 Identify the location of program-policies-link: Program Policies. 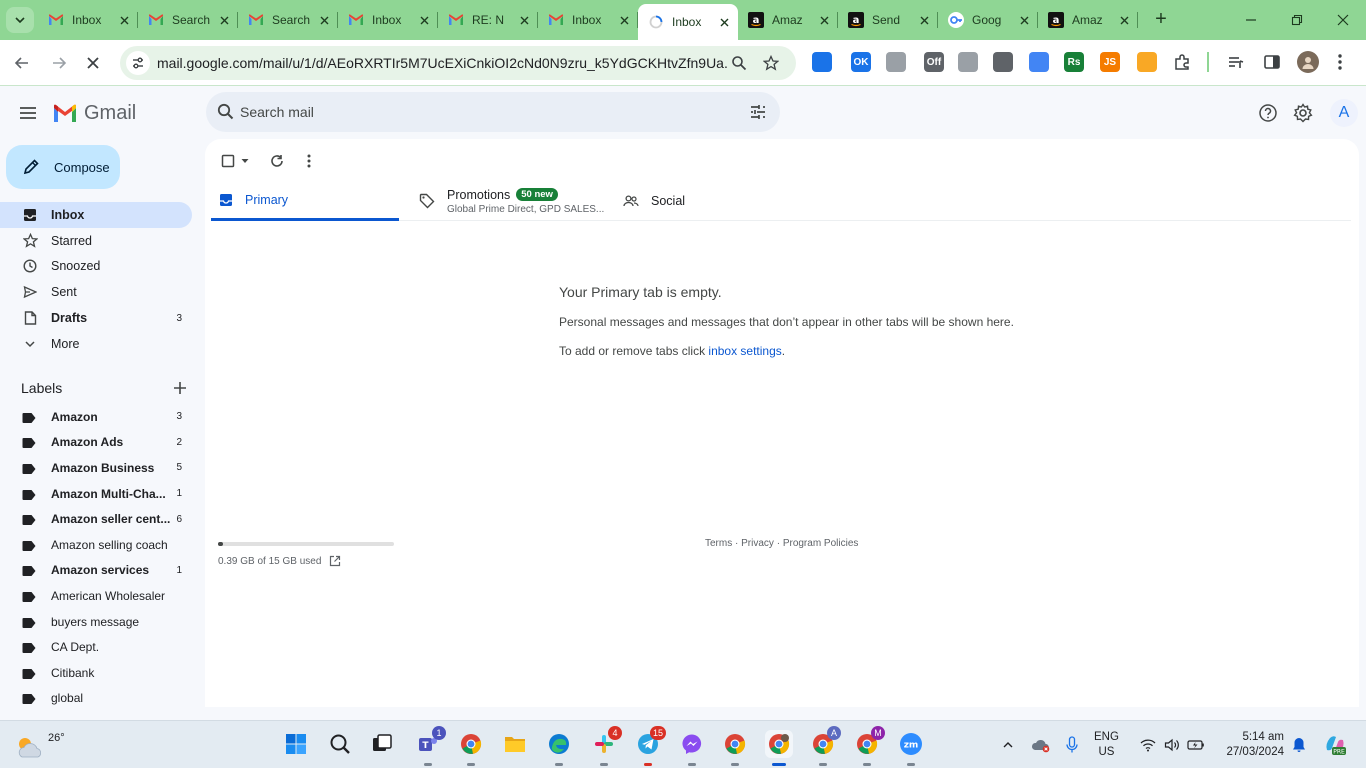
(821, 543).